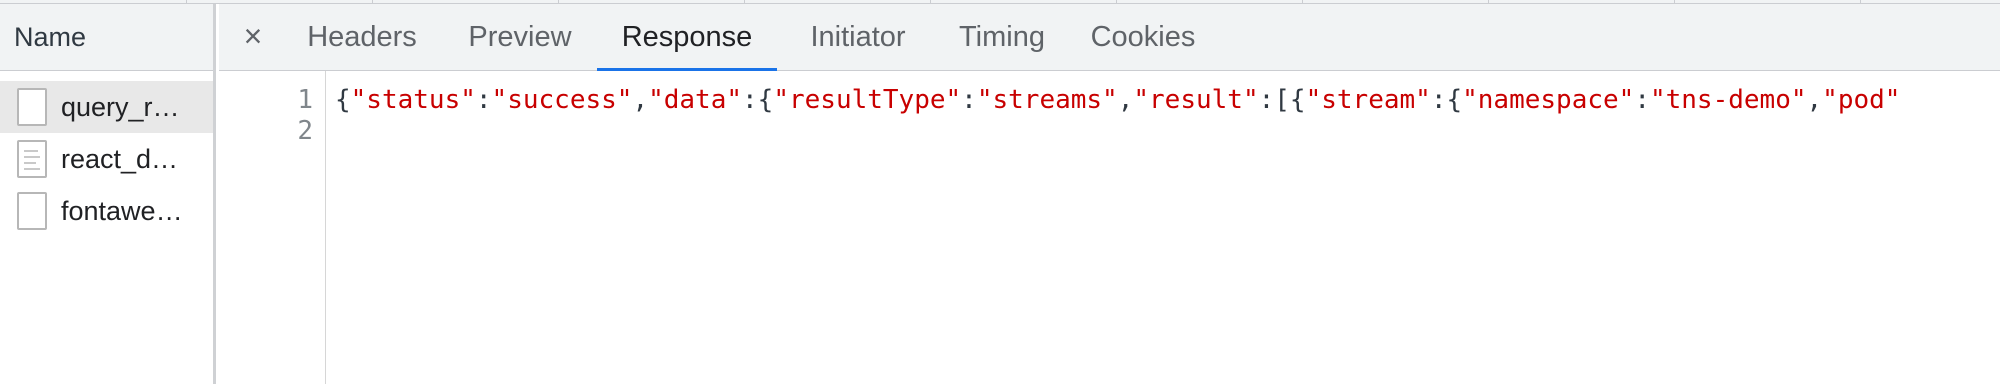 The width and height of the screenshot is (2000, 384). I want to click on json-punctuation-token: {, so click(343, 100).